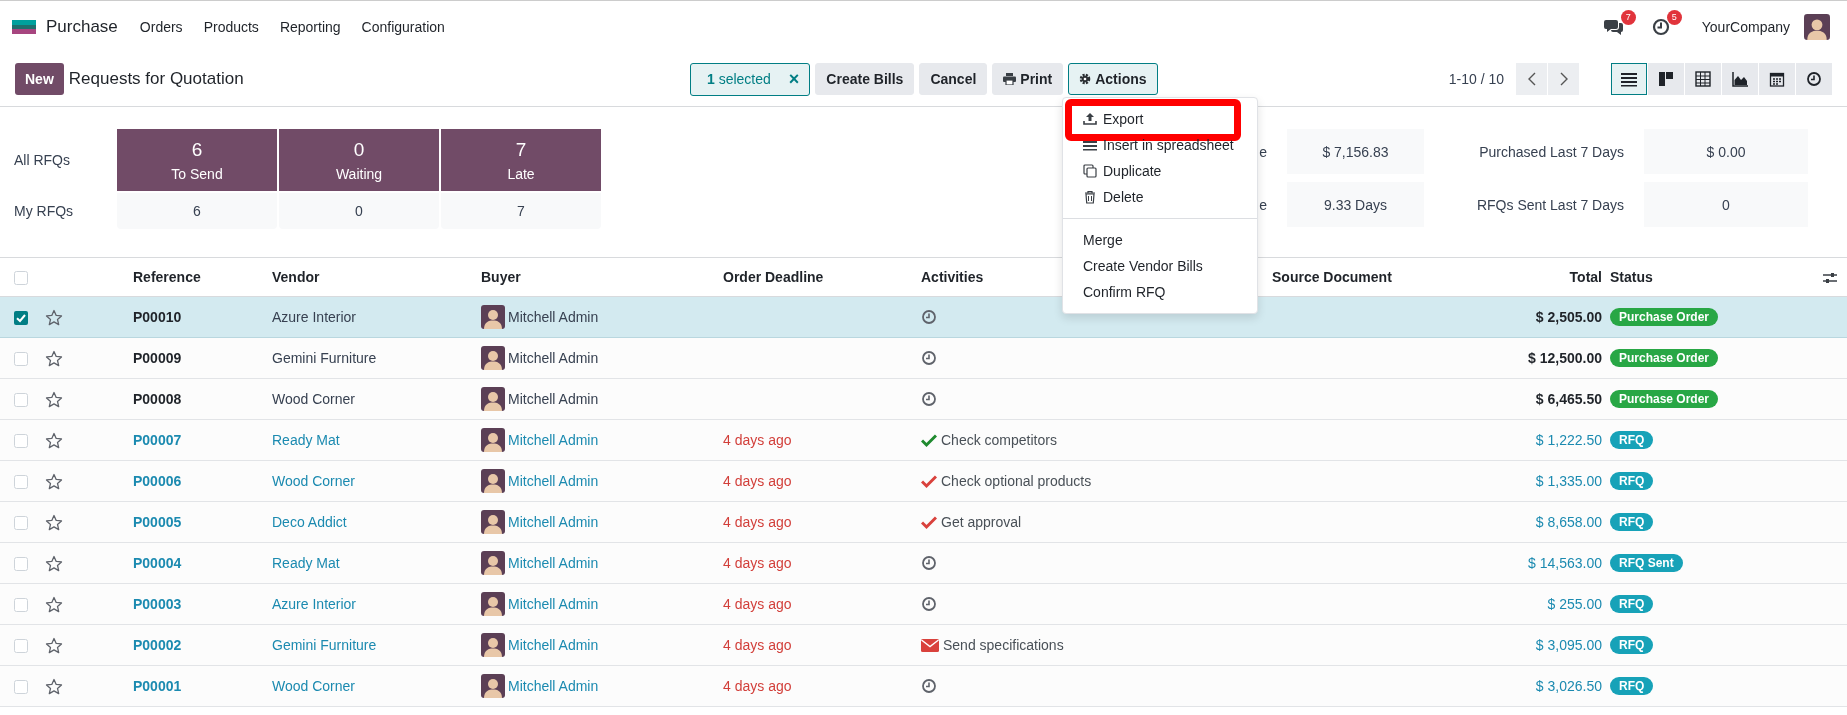  I want to click on trash-icon, so click(1090, 197).